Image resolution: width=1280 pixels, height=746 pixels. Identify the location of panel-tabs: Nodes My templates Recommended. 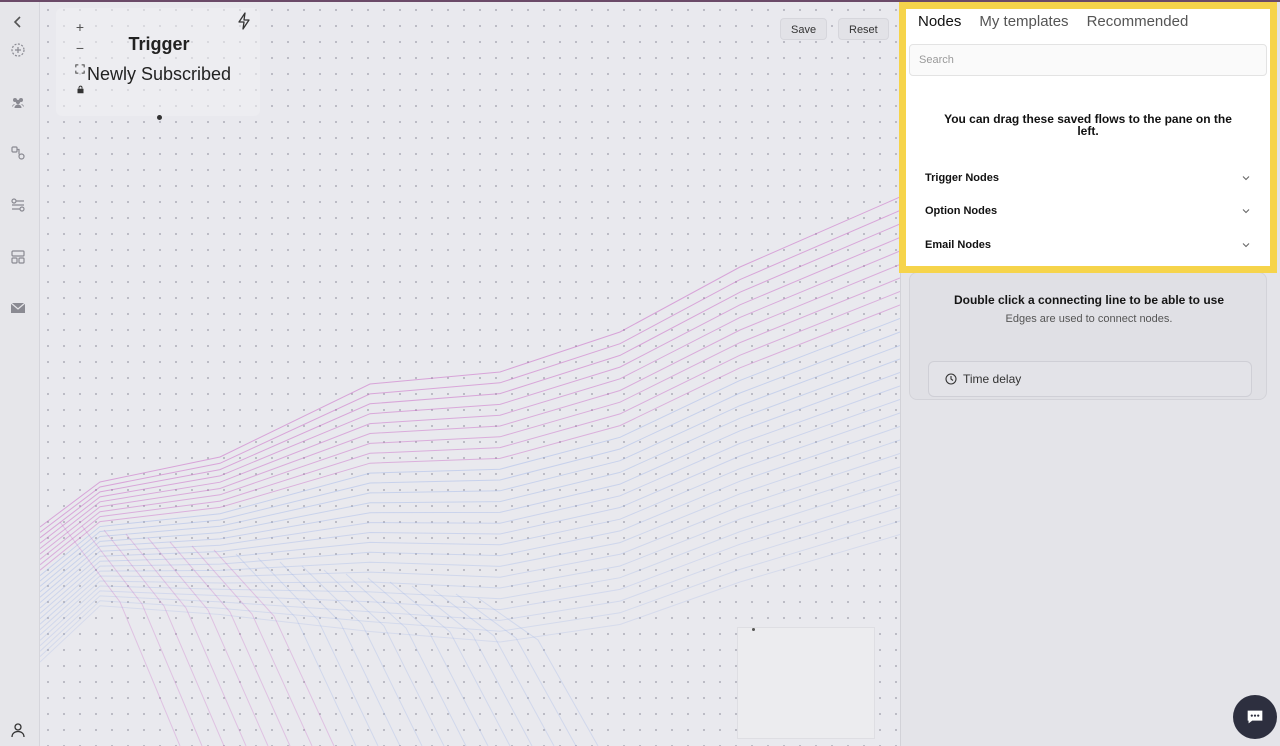
(1053, 21).